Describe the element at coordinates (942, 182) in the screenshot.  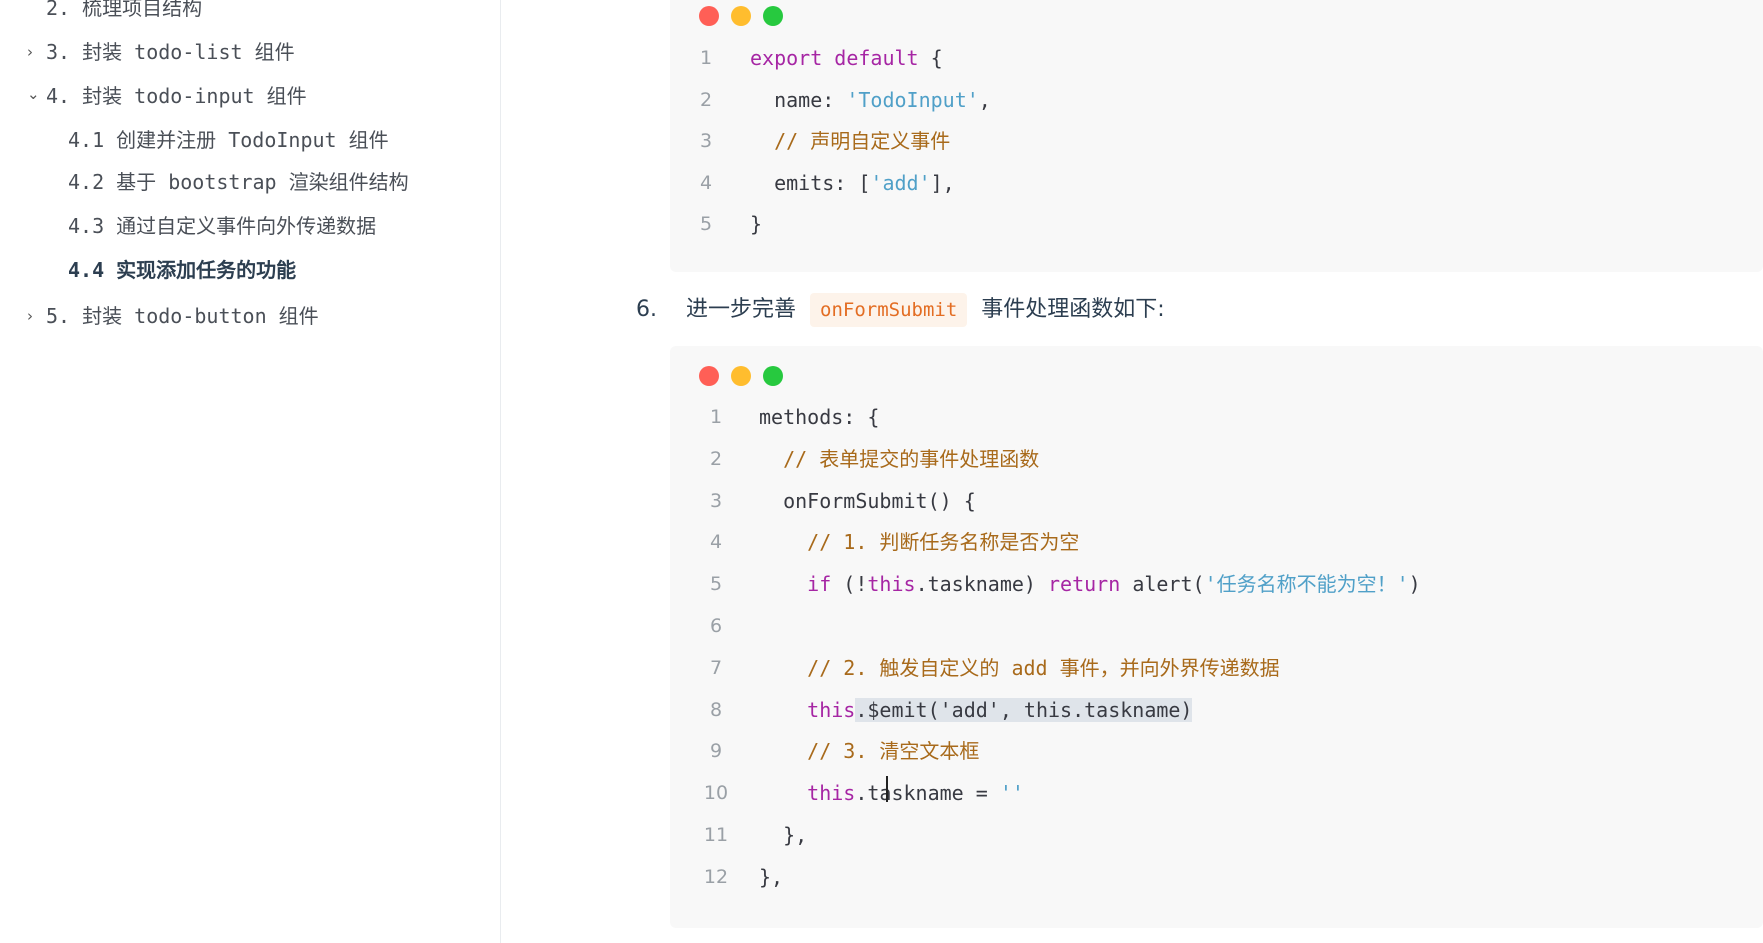
I see `code-token: ],` at that location.